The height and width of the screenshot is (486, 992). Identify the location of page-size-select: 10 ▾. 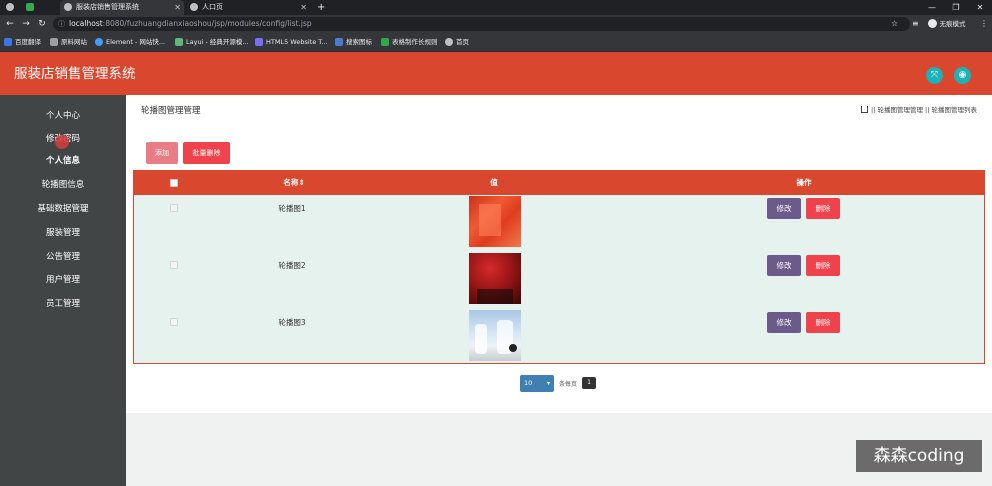
(537, 383).